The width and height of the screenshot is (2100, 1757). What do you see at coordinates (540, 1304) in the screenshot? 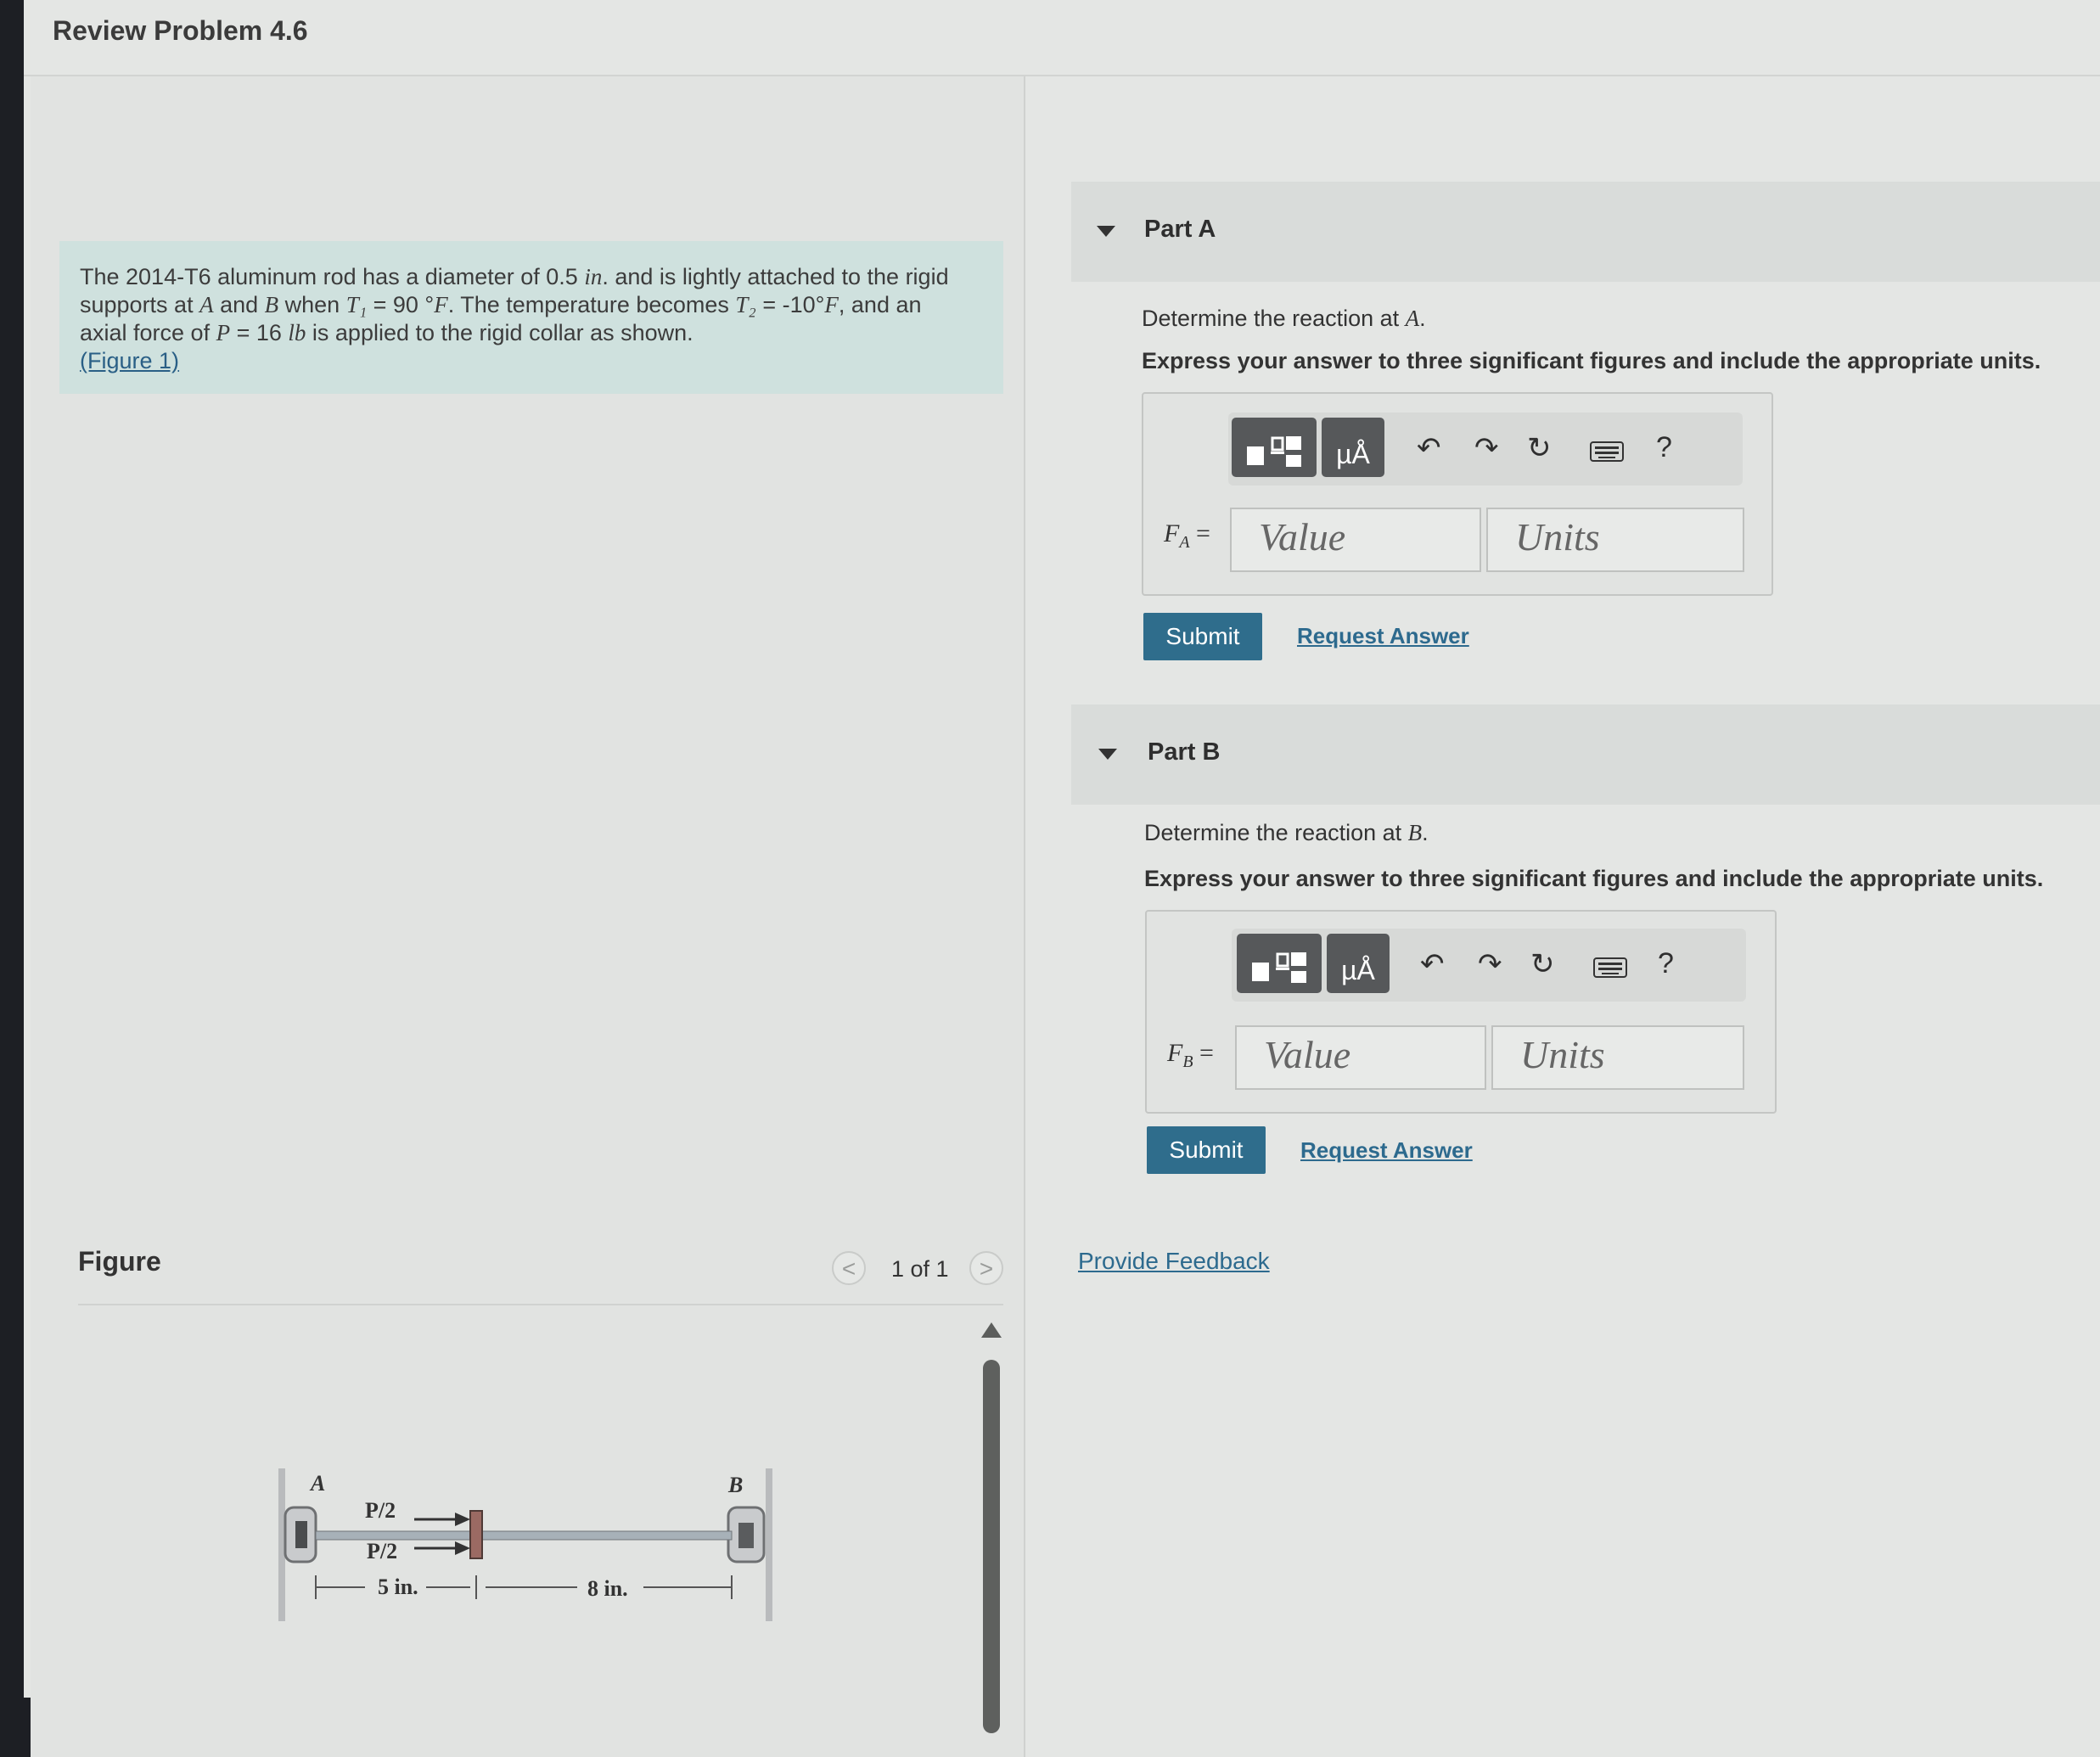
I see `figure-divider` at bounding box center [540, 1304].